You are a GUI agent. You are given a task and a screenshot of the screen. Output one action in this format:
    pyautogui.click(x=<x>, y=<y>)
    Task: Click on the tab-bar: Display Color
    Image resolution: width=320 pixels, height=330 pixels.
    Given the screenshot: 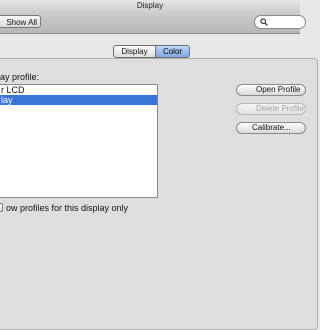 What is the action you would take?
    pyautogui.click(x=151, y=51)
    